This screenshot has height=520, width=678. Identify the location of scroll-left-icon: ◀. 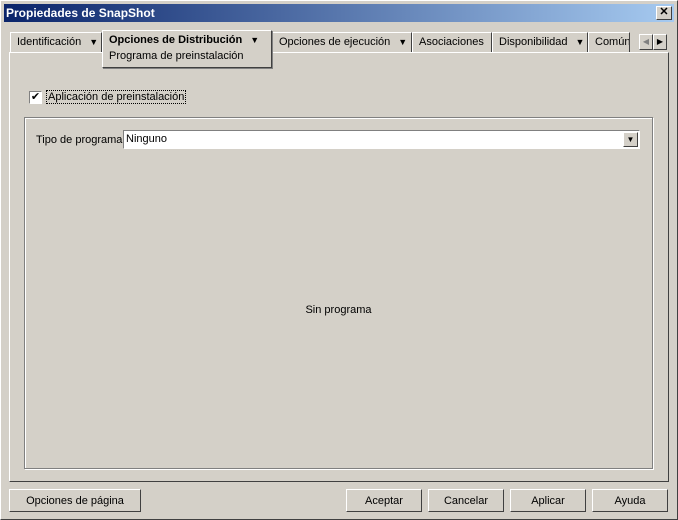
(646, 42).